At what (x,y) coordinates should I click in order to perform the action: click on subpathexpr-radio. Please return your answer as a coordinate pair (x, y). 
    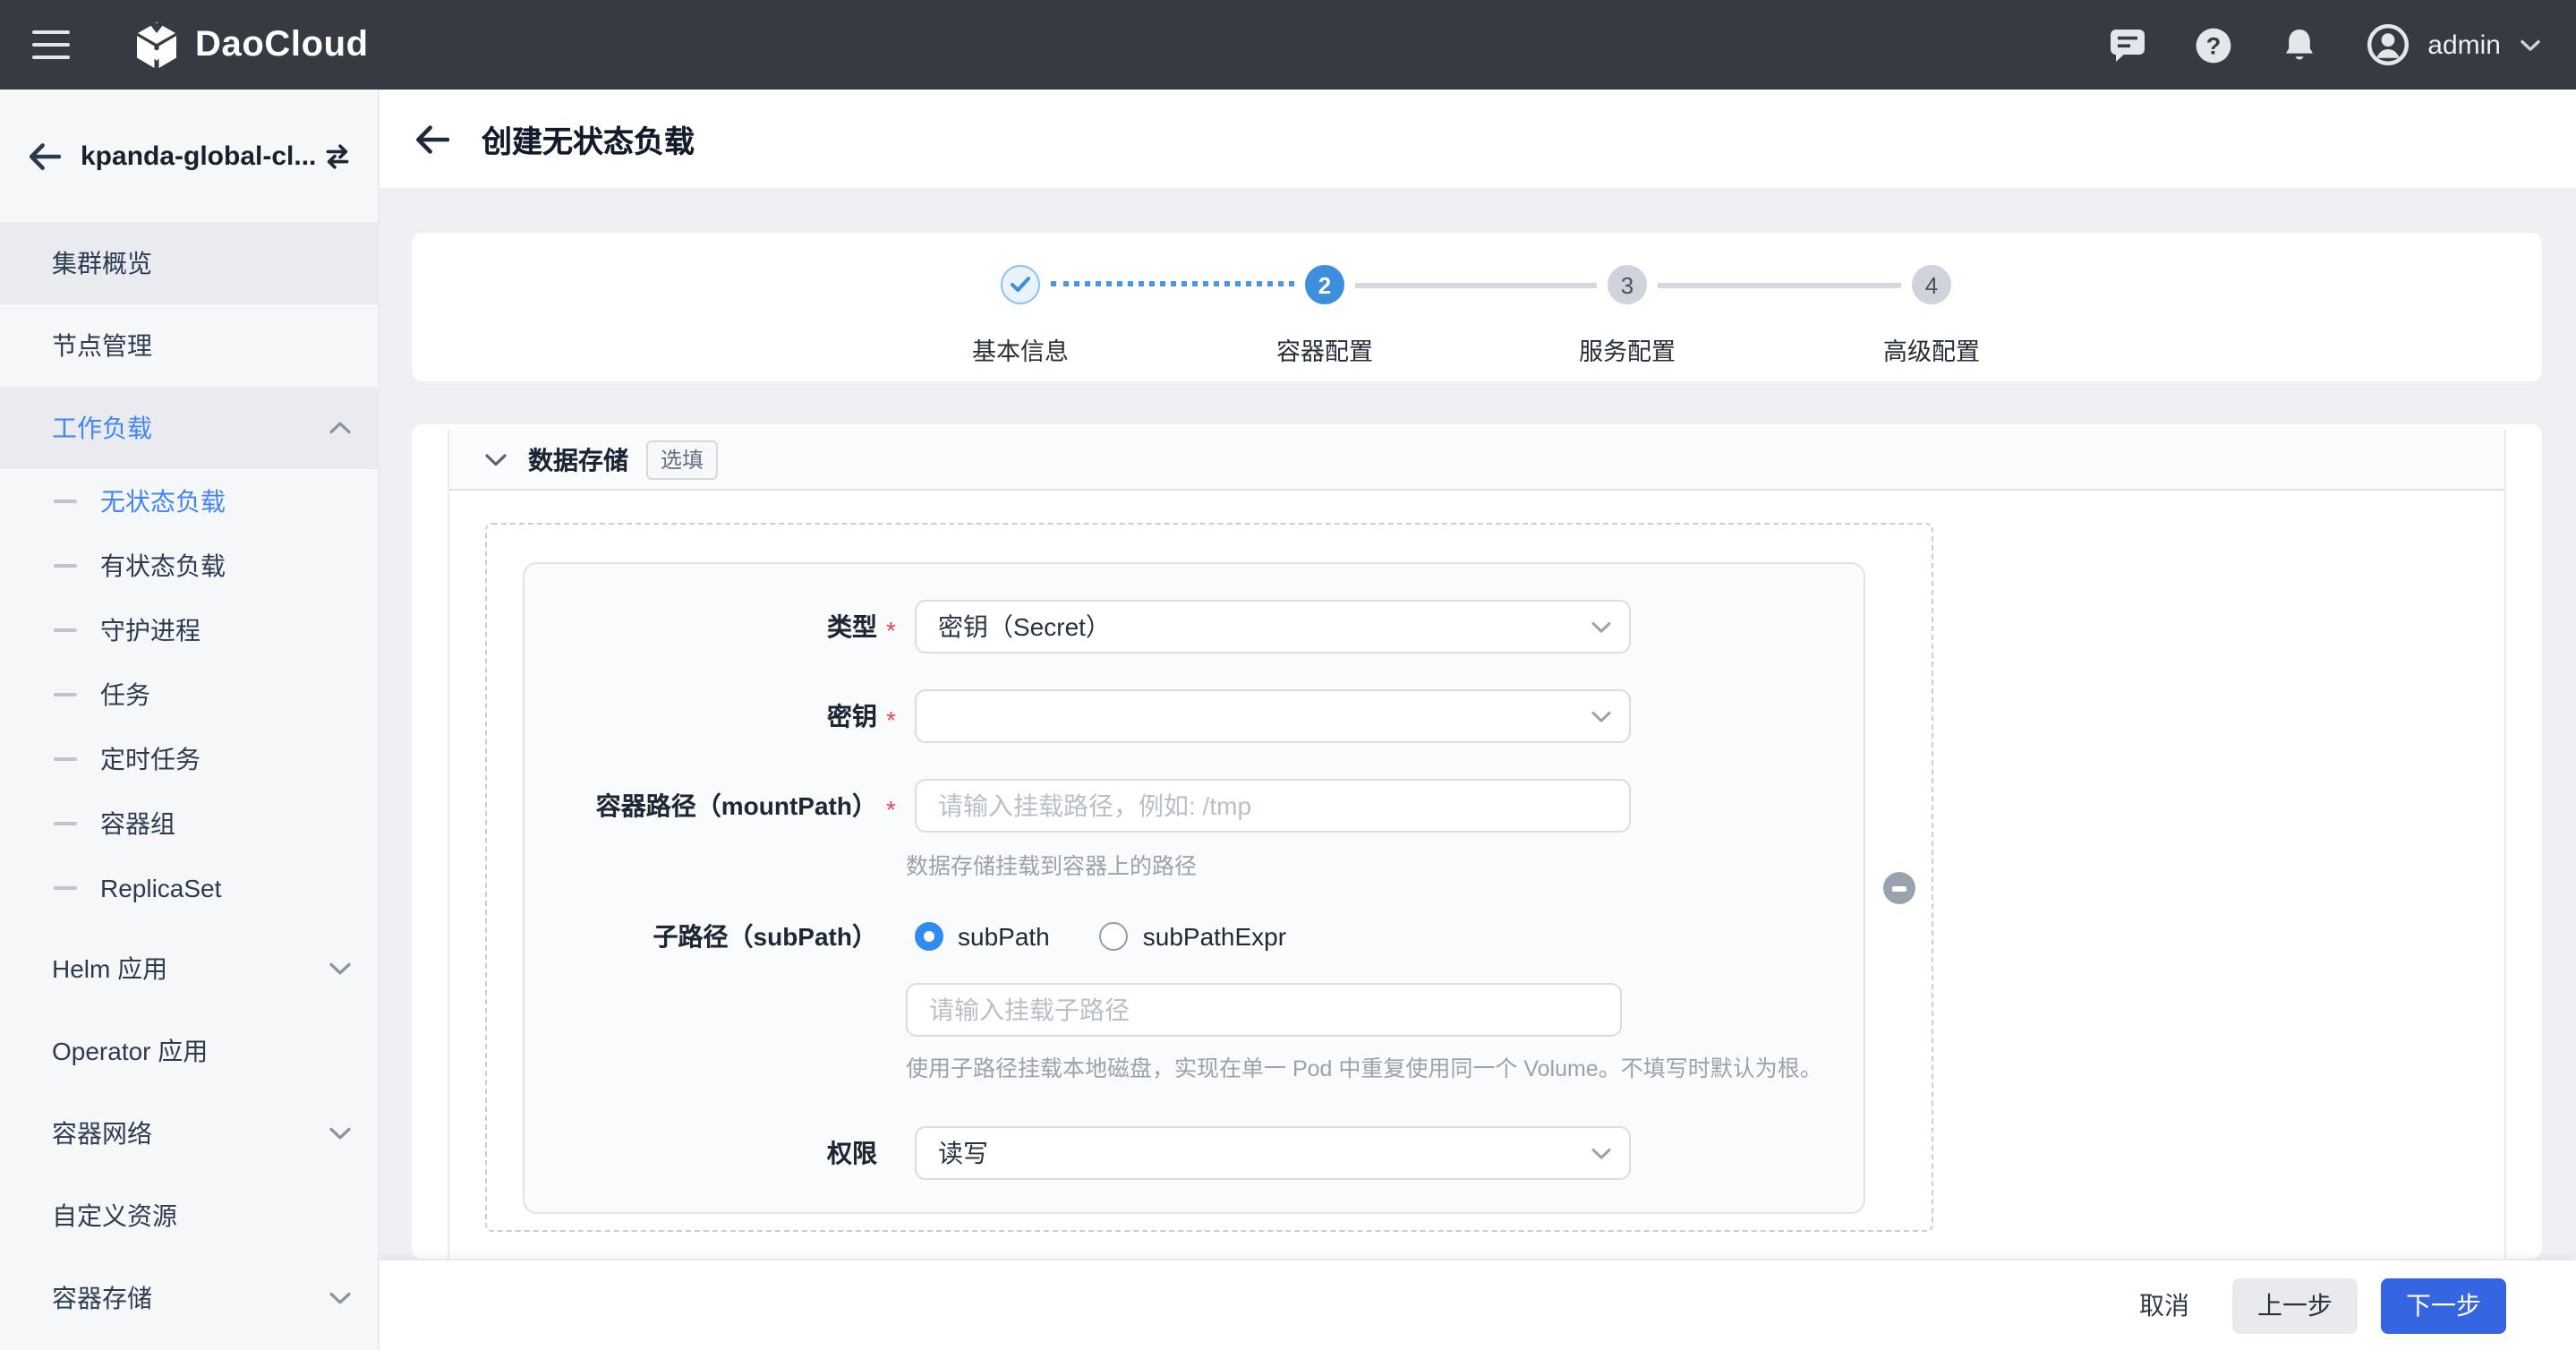
    Looking at the image, I should click on (1114, 937).